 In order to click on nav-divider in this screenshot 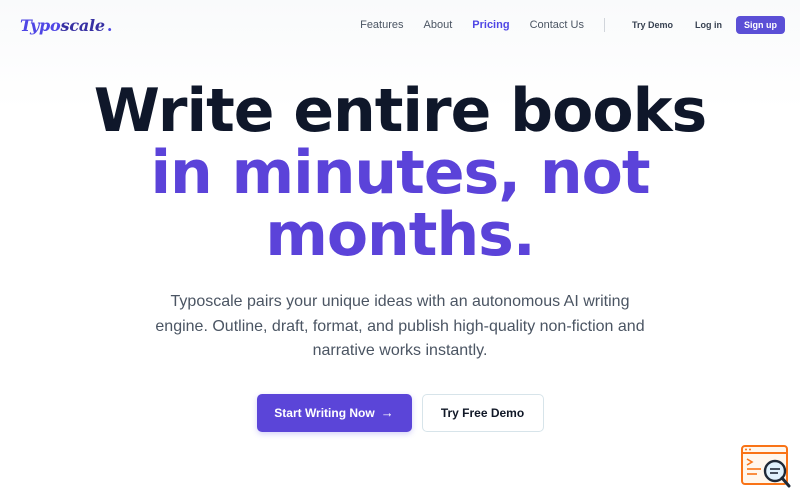, I will do `click(604, 25)`.